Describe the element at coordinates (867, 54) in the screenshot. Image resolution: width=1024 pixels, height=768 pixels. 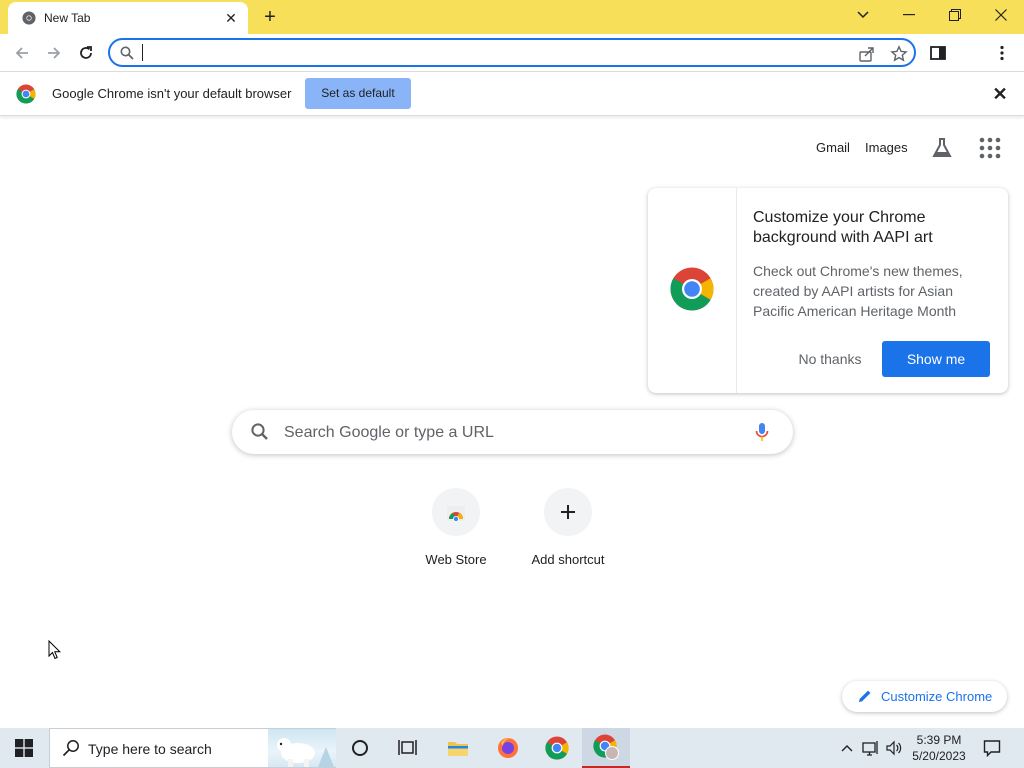
I see `share-icon` at that location.